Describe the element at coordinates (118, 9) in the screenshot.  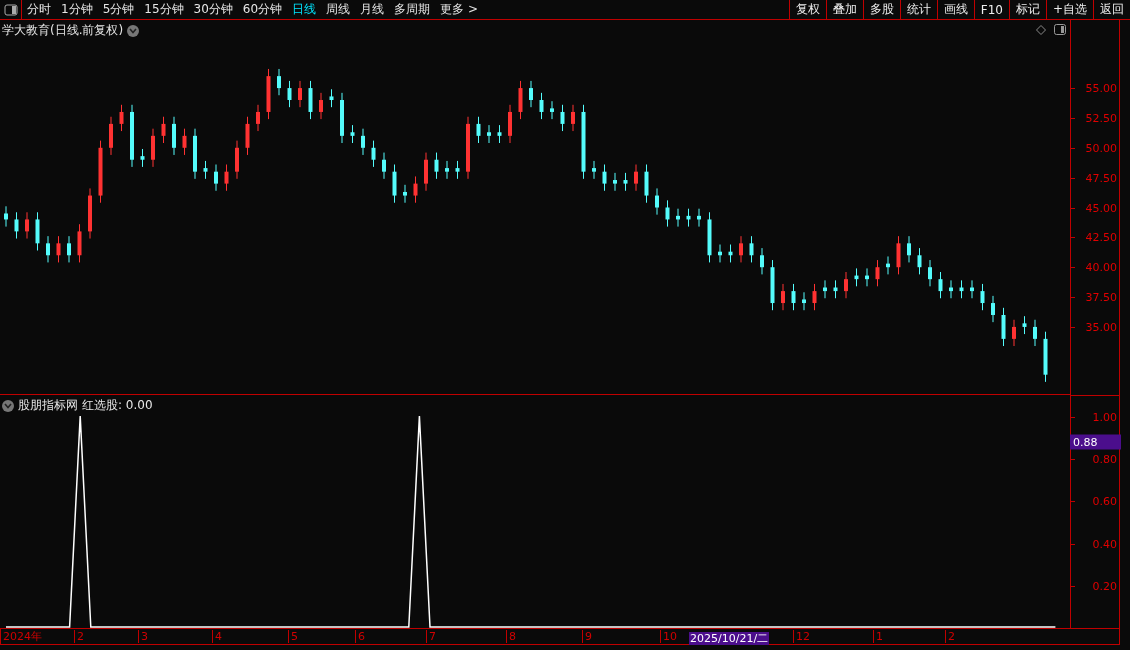
I see `period-tab: 5分钟` at that location.